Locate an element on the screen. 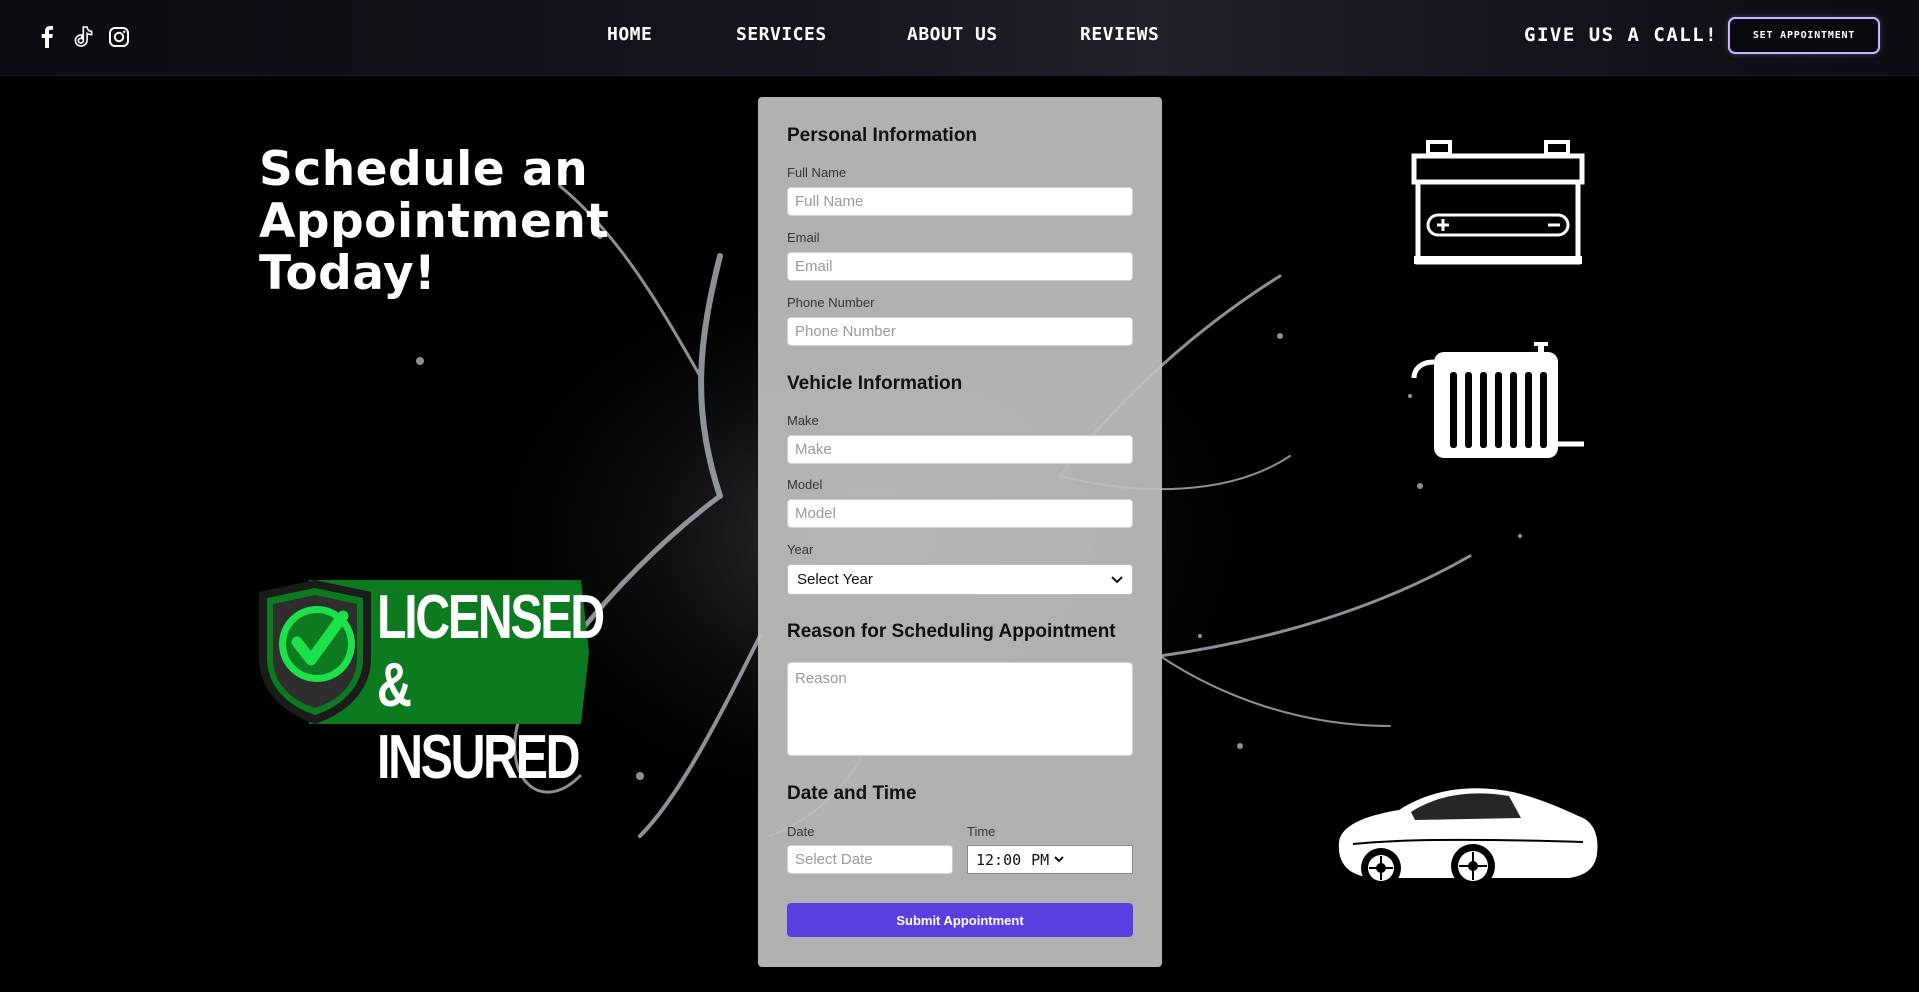  car-icon is located at coordinates (1468, 838).